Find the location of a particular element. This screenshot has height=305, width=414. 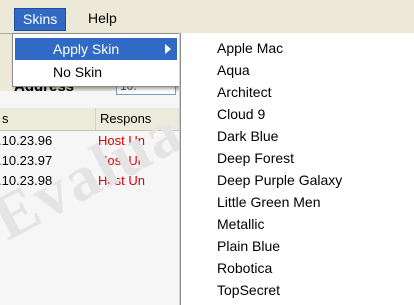

skin-item-metallic: Metallic is located at coordinates (297, 224).